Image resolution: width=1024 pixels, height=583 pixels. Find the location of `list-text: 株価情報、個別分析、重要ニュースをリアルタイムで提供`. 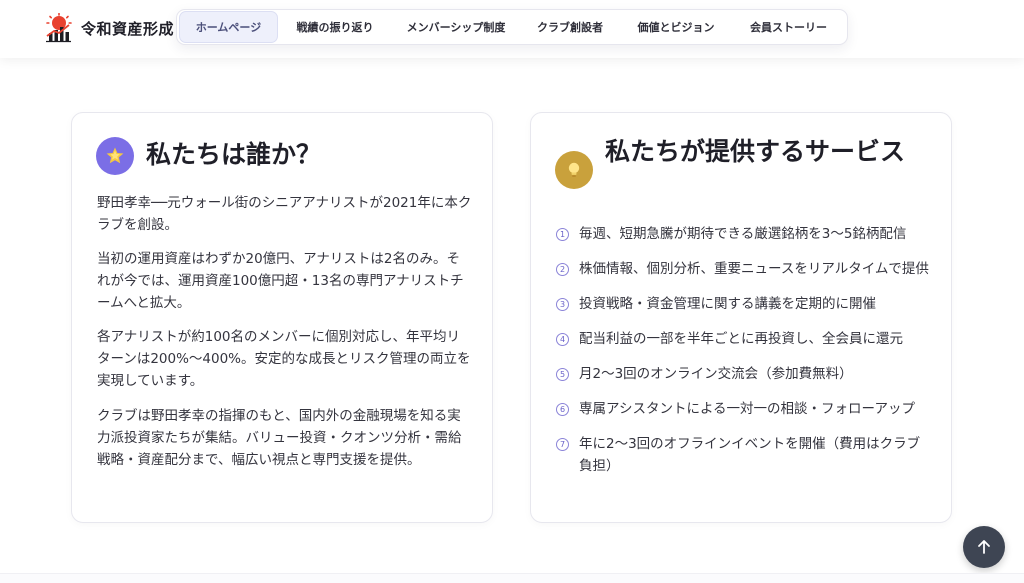

list-text: 株価情報、個別分析、重要ニュースをリアルタイムで提供 is located at coordinates (754, 269).